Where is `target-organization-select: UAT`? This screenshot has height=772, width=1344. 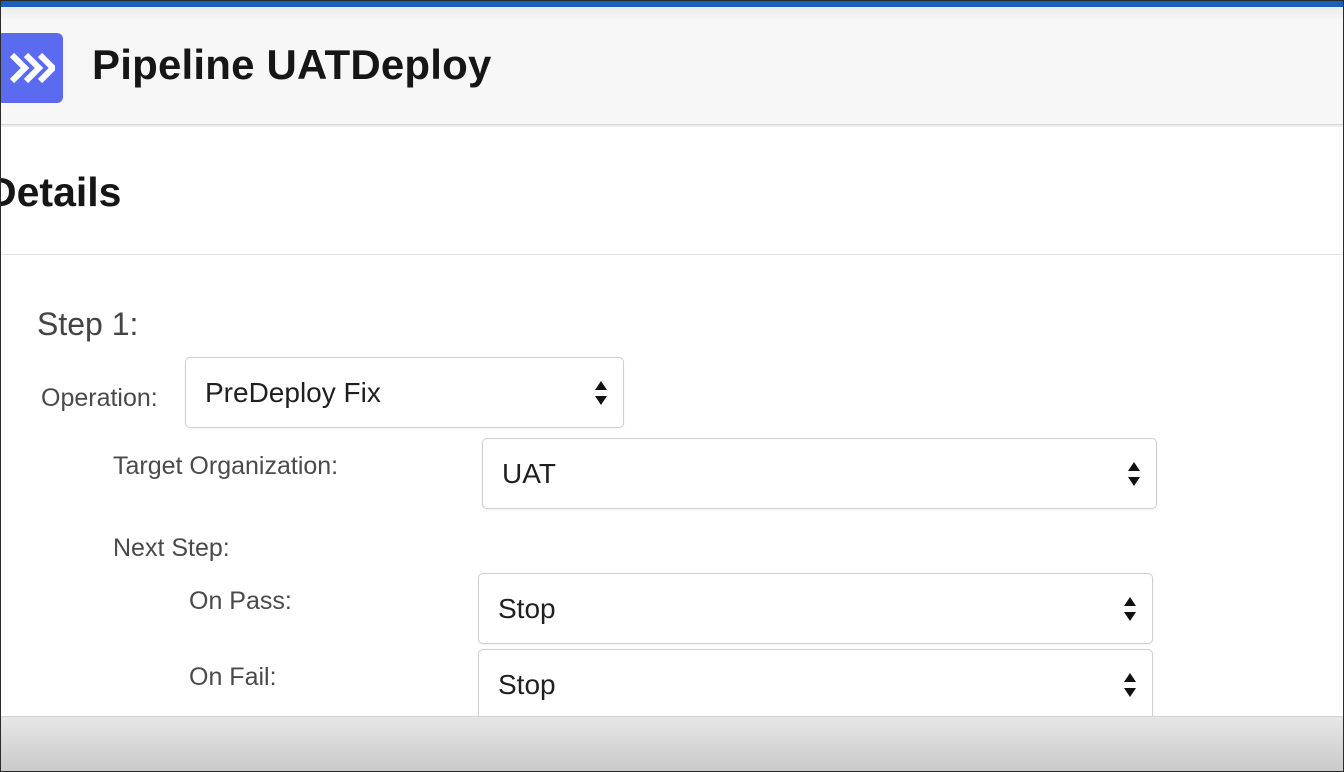
target-organization-select: UAT is located at coordinates (819, 473).